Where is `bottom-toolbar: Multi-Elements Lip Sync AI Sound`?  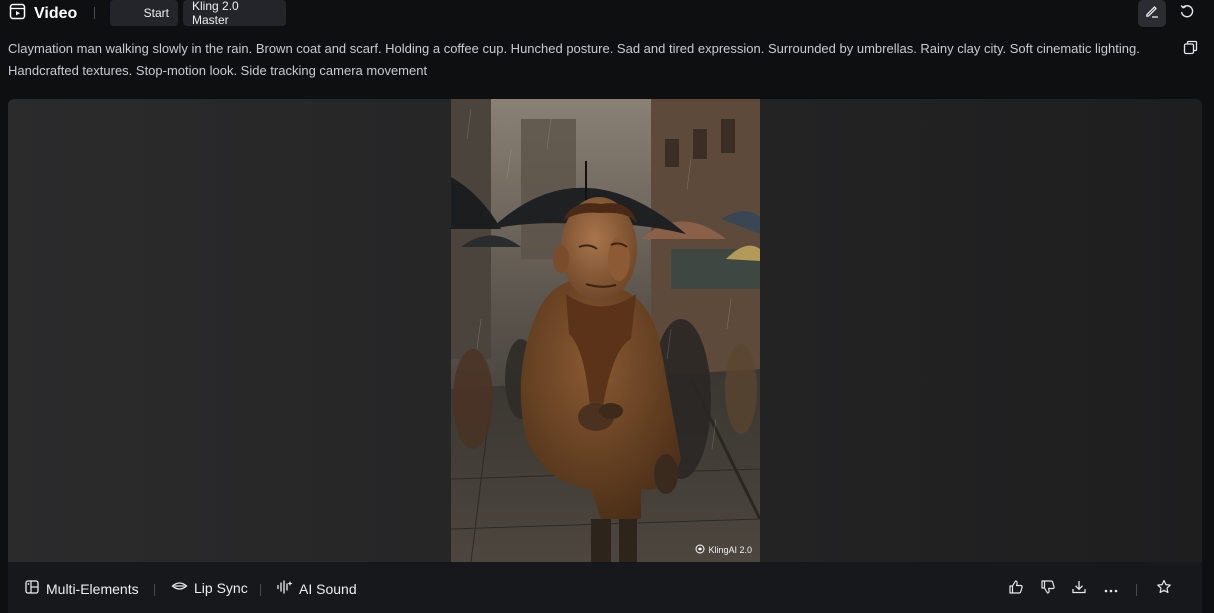 bottom-toolbar: Multi-Elements Lip Sync AI Sound is located at coordinates (605, 587).